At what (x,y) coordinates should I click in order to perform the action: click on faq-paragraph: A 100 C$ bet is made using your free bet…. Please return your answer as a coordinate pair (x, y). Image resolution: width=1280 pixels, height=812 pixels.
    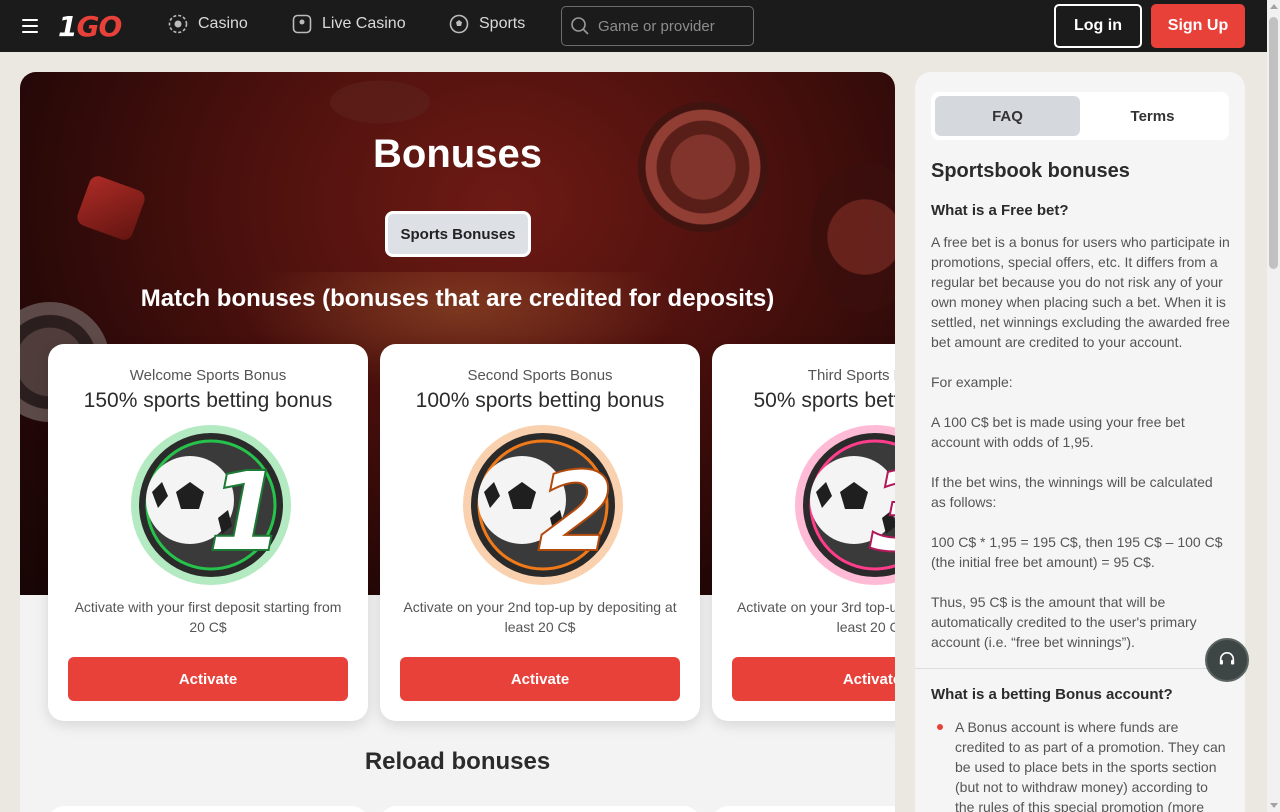
    Looking at the image, I should click on (1058, 432).